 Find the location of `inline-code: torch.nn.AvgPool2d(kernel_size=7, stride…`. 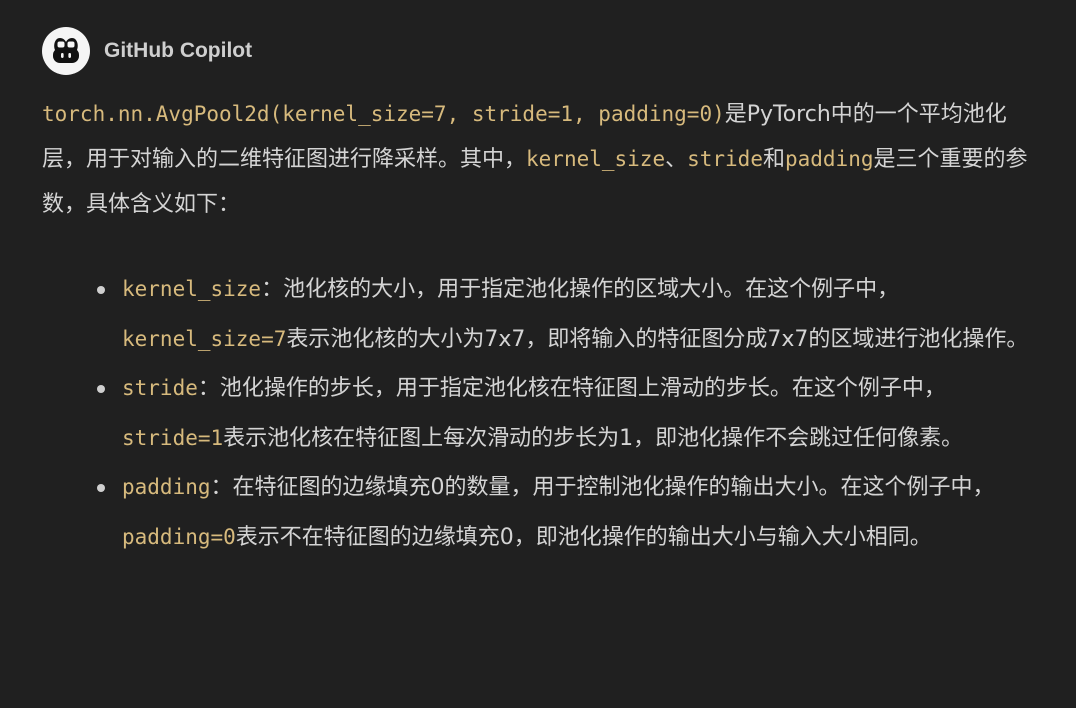

inline-code: torch.nn.AvgPool2d(kernel_size=7, stride… is located at coordinates (383, 114).